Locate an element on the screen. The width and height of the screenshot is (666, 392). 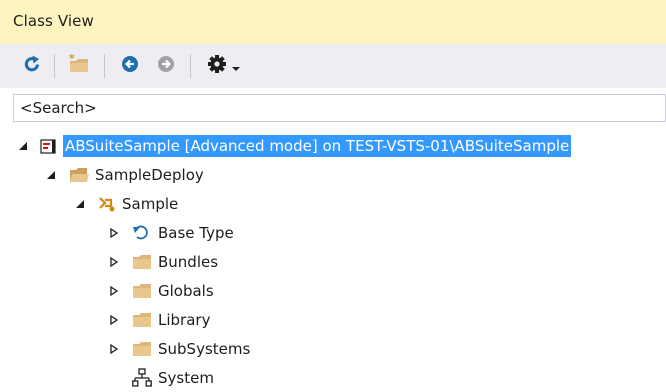
tree-node-base-type: Base Type is located at coordinates (171, 233).